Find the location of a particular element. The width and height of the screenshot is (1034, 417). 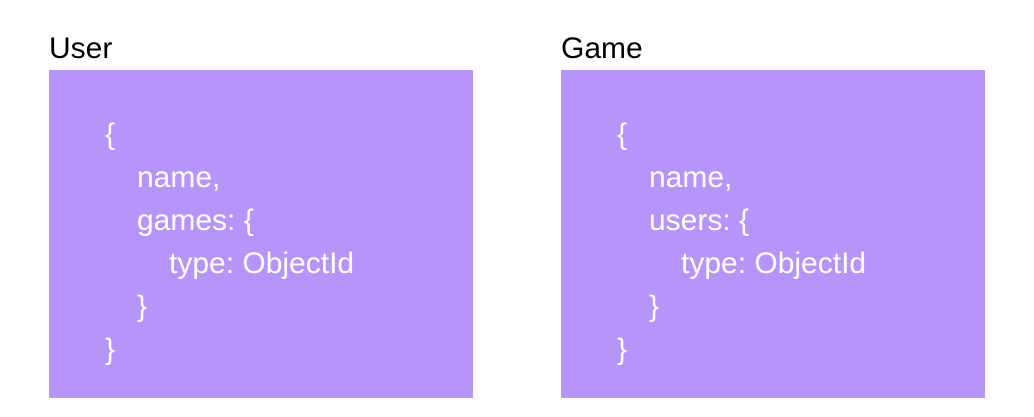

user-schema-title: User is located at coordinates (81, 48).